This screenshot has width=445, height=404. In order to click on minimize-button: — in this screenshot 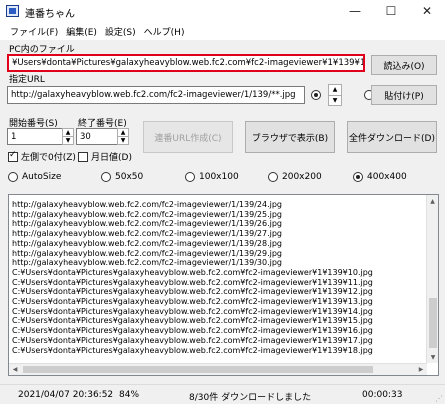, I will do `click(355, 11)`.